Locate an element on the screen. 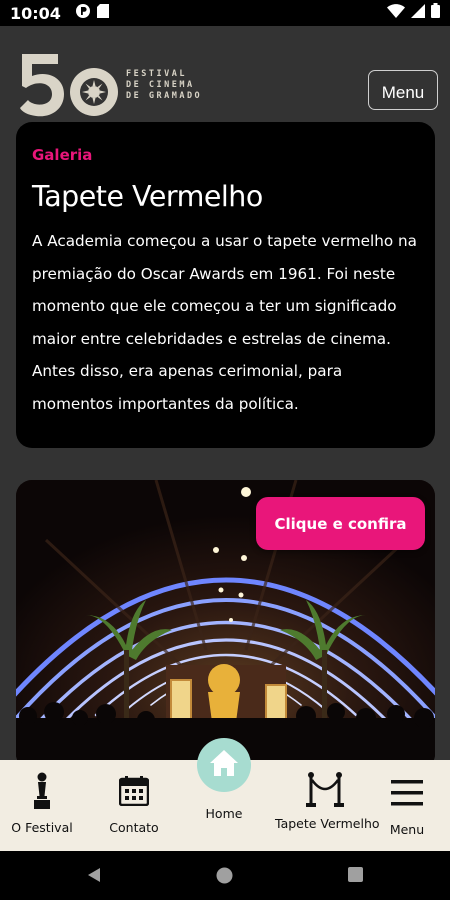  signal-icon is located at coordinates (418, 13).